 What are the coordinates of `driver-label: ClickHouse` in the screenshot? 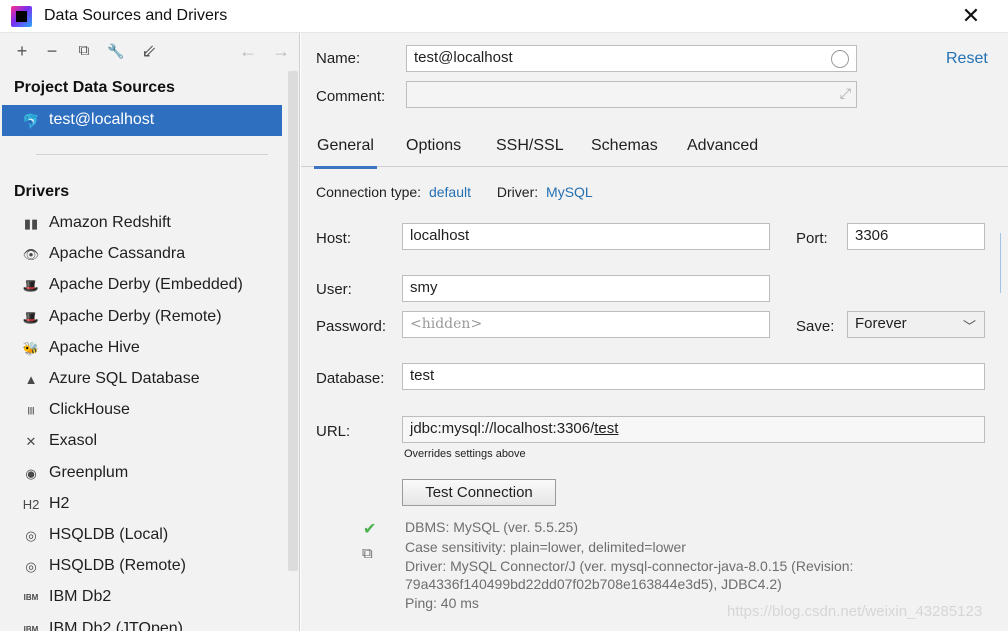 It's located at (89, 410).